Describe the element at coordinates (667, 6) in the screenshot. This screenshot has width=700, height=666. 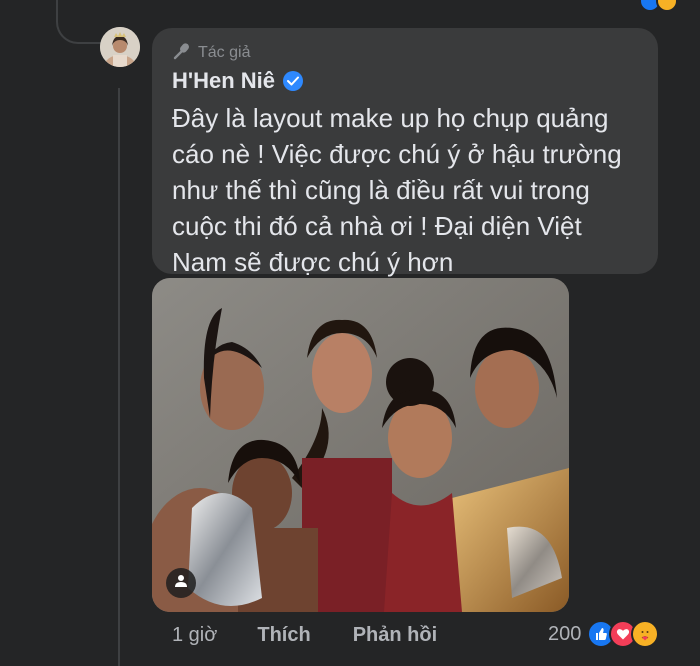
I see `haha-icon` at that location.